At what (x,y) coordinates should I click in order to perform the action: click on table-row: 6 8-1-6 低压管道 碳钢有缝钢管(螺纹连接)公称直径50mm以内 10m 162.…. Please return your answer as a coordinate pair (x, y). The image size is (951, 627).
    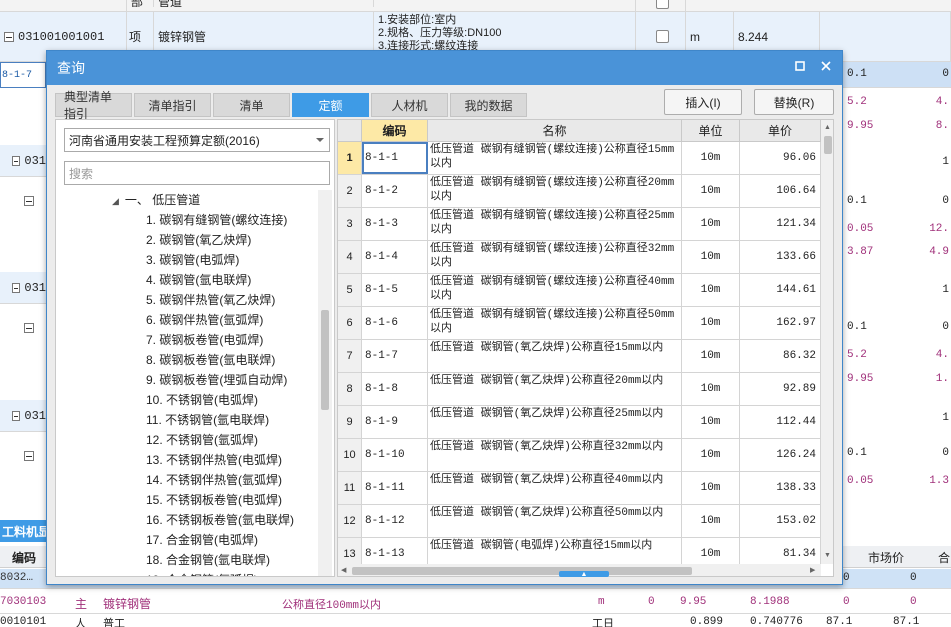
    Looking at the image, I should click on (579, 323).